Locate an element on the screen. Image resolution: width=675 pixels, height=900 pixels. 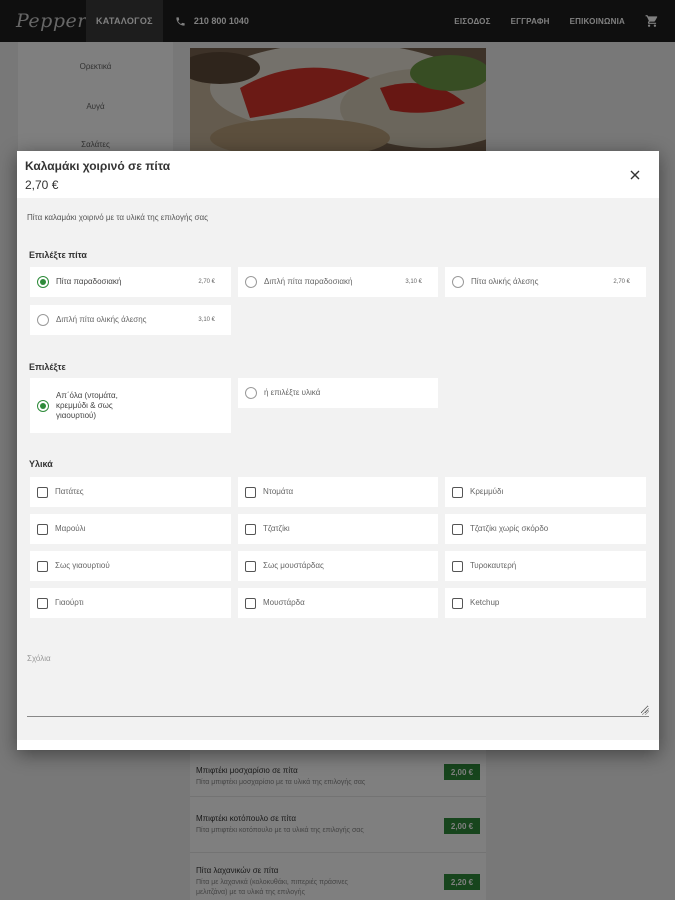
checkbox-ingredient: Πατάτες is located at coordinates (130, 492).